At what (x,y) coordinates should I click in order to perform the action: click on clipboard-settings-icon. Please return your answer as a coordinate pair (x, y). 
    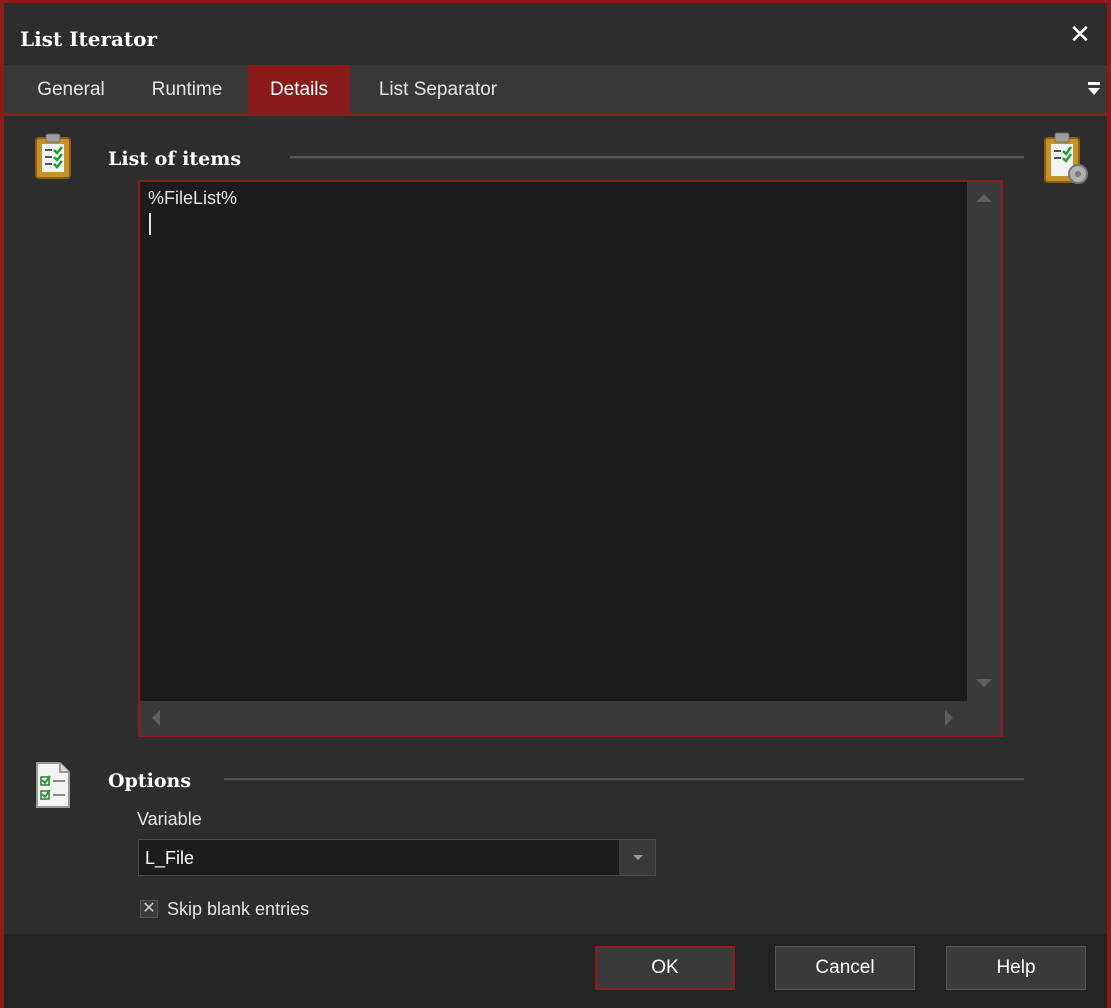
    Looking at the image, I should click on (1066, 160).